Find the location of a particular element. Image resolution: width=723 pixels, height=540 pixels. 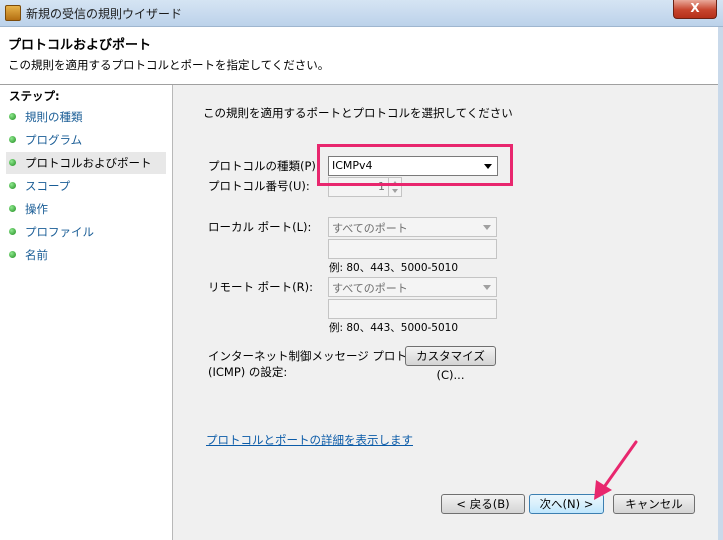

window-title: 新規の受信の規則ウイザード is located at coordinates (104, 14).